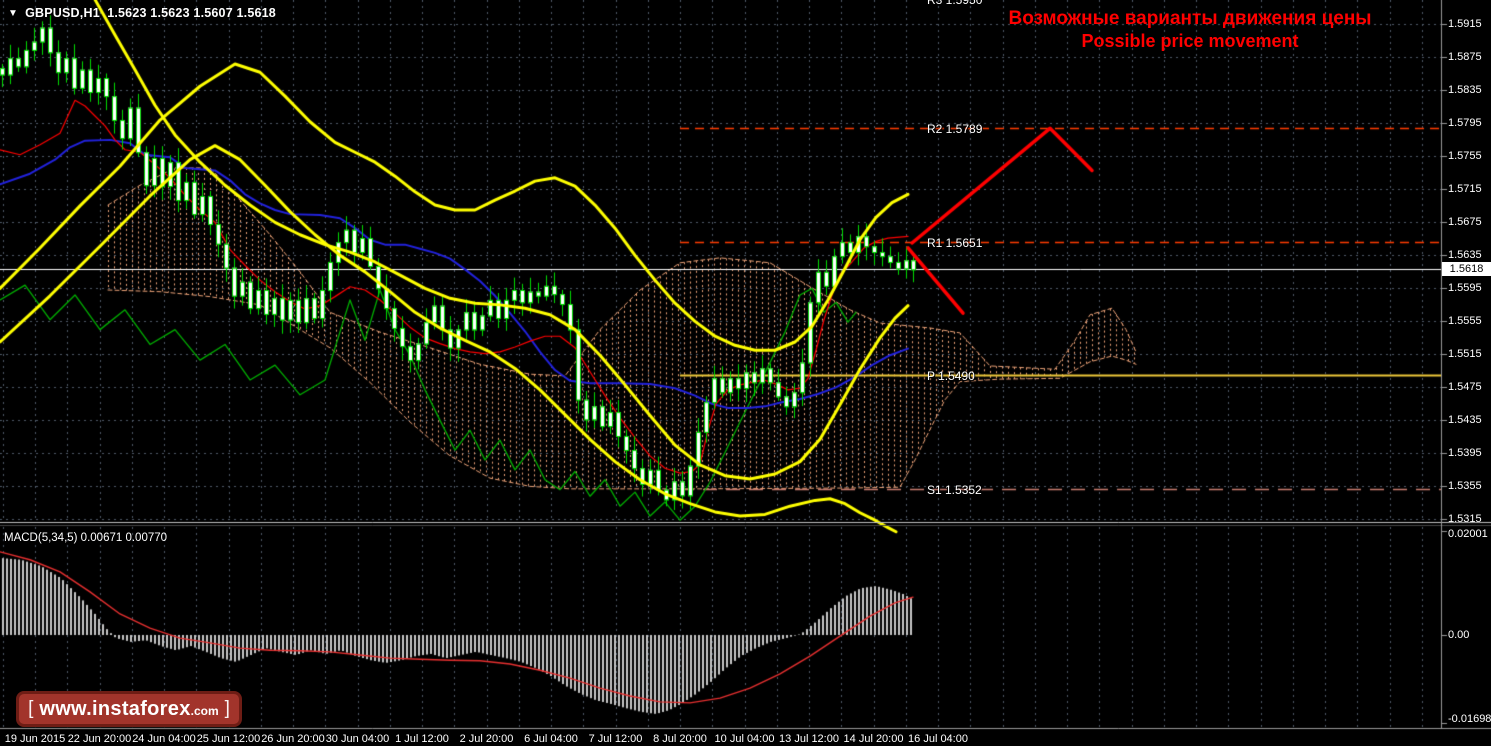 The height and width of the screenshot is (746, 1491). I want to click on watermark-domain: www.instaforex, so click(115, 708).